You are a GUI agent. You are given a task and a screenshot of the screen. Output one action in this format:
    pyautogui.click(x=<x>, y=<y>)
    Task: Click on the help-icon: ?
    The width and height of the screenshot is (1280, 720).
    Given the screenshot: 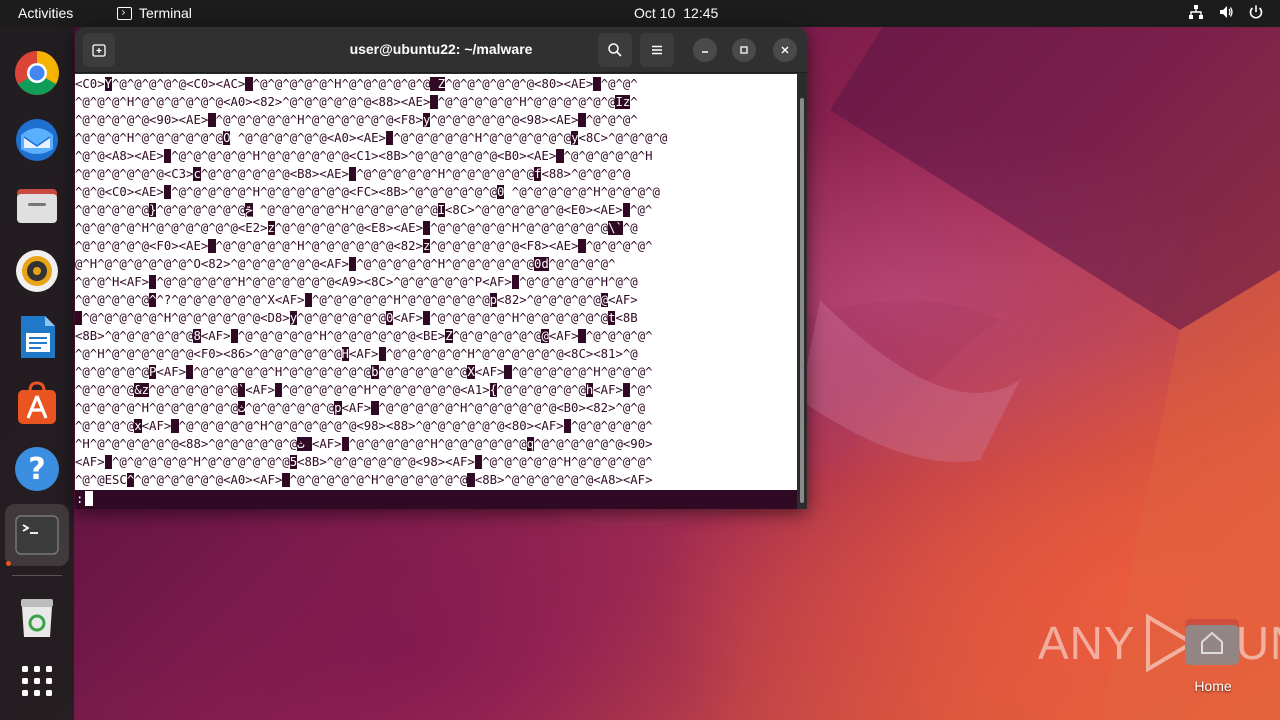 What is the action you would take?
    pyautogui.click(x=37, y=469)
    